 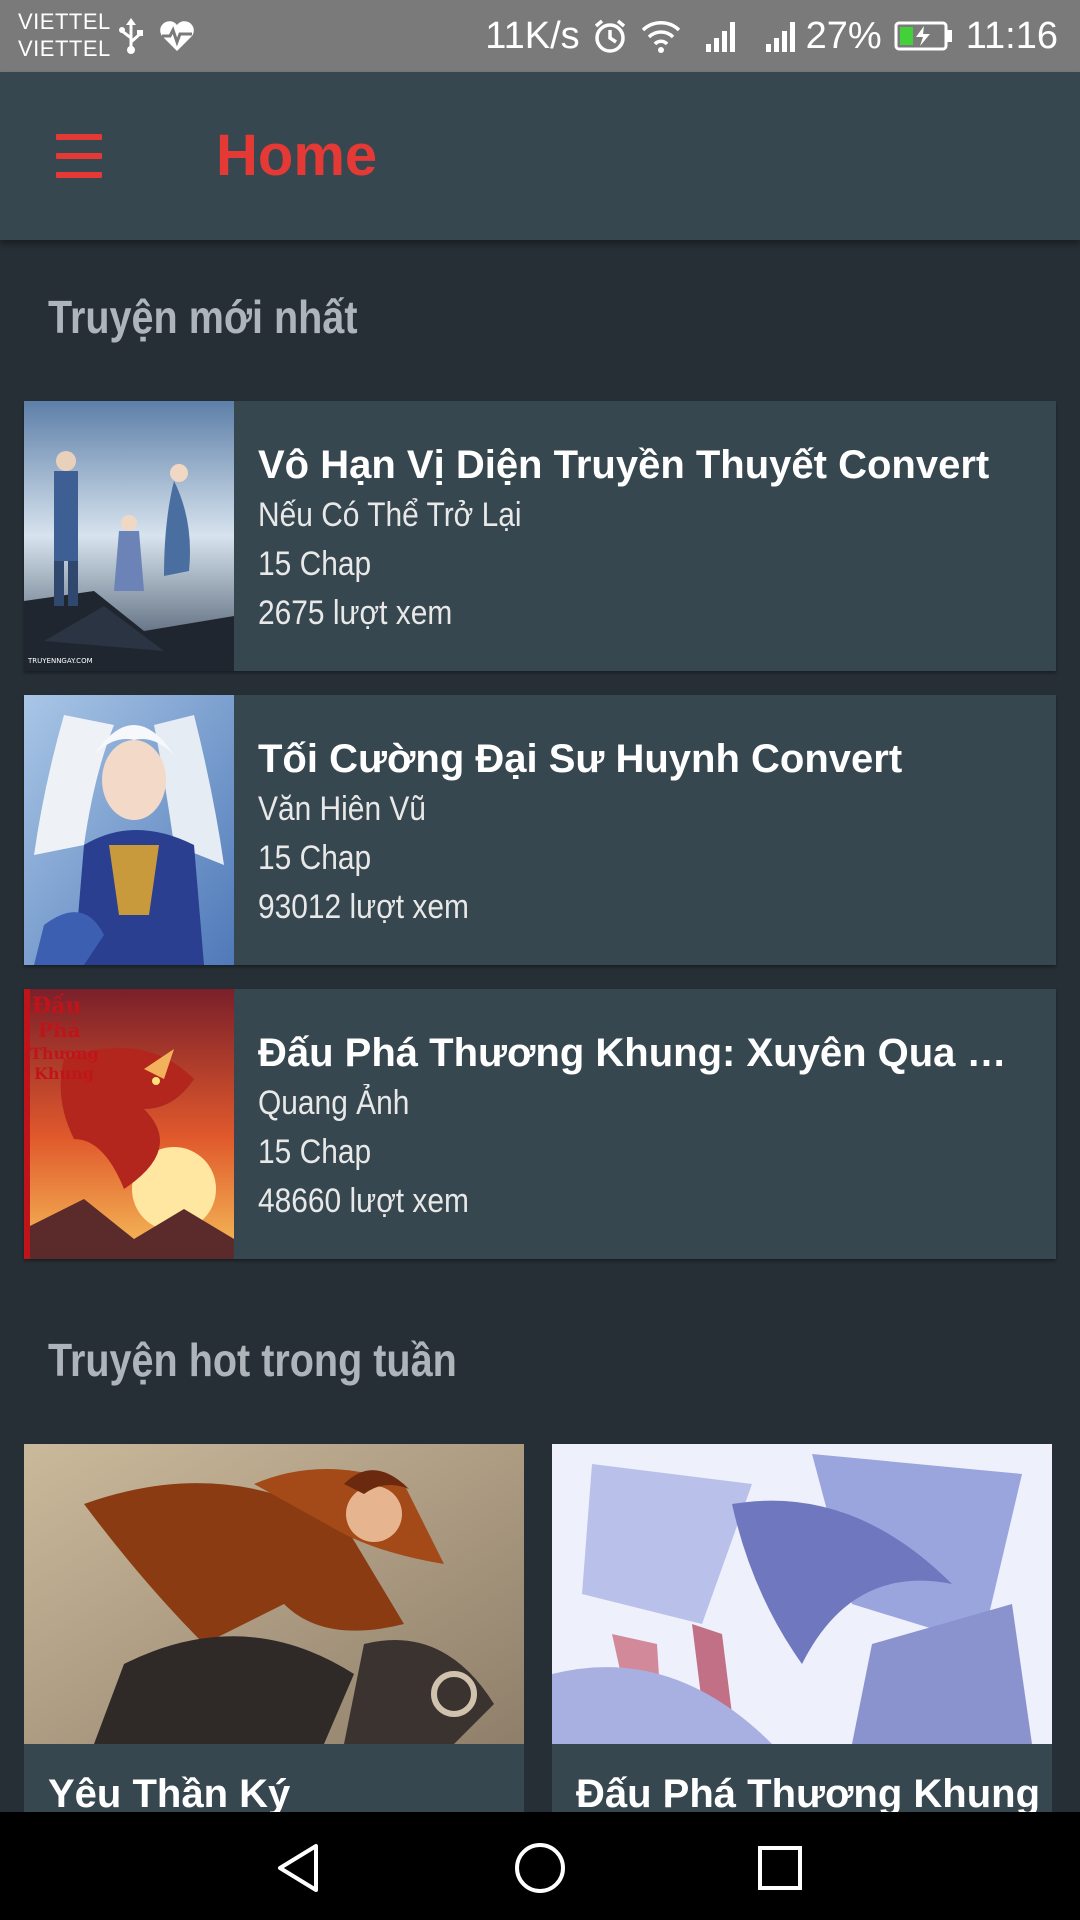 I want to click on wifi-icon, so click(x=661, y=36).